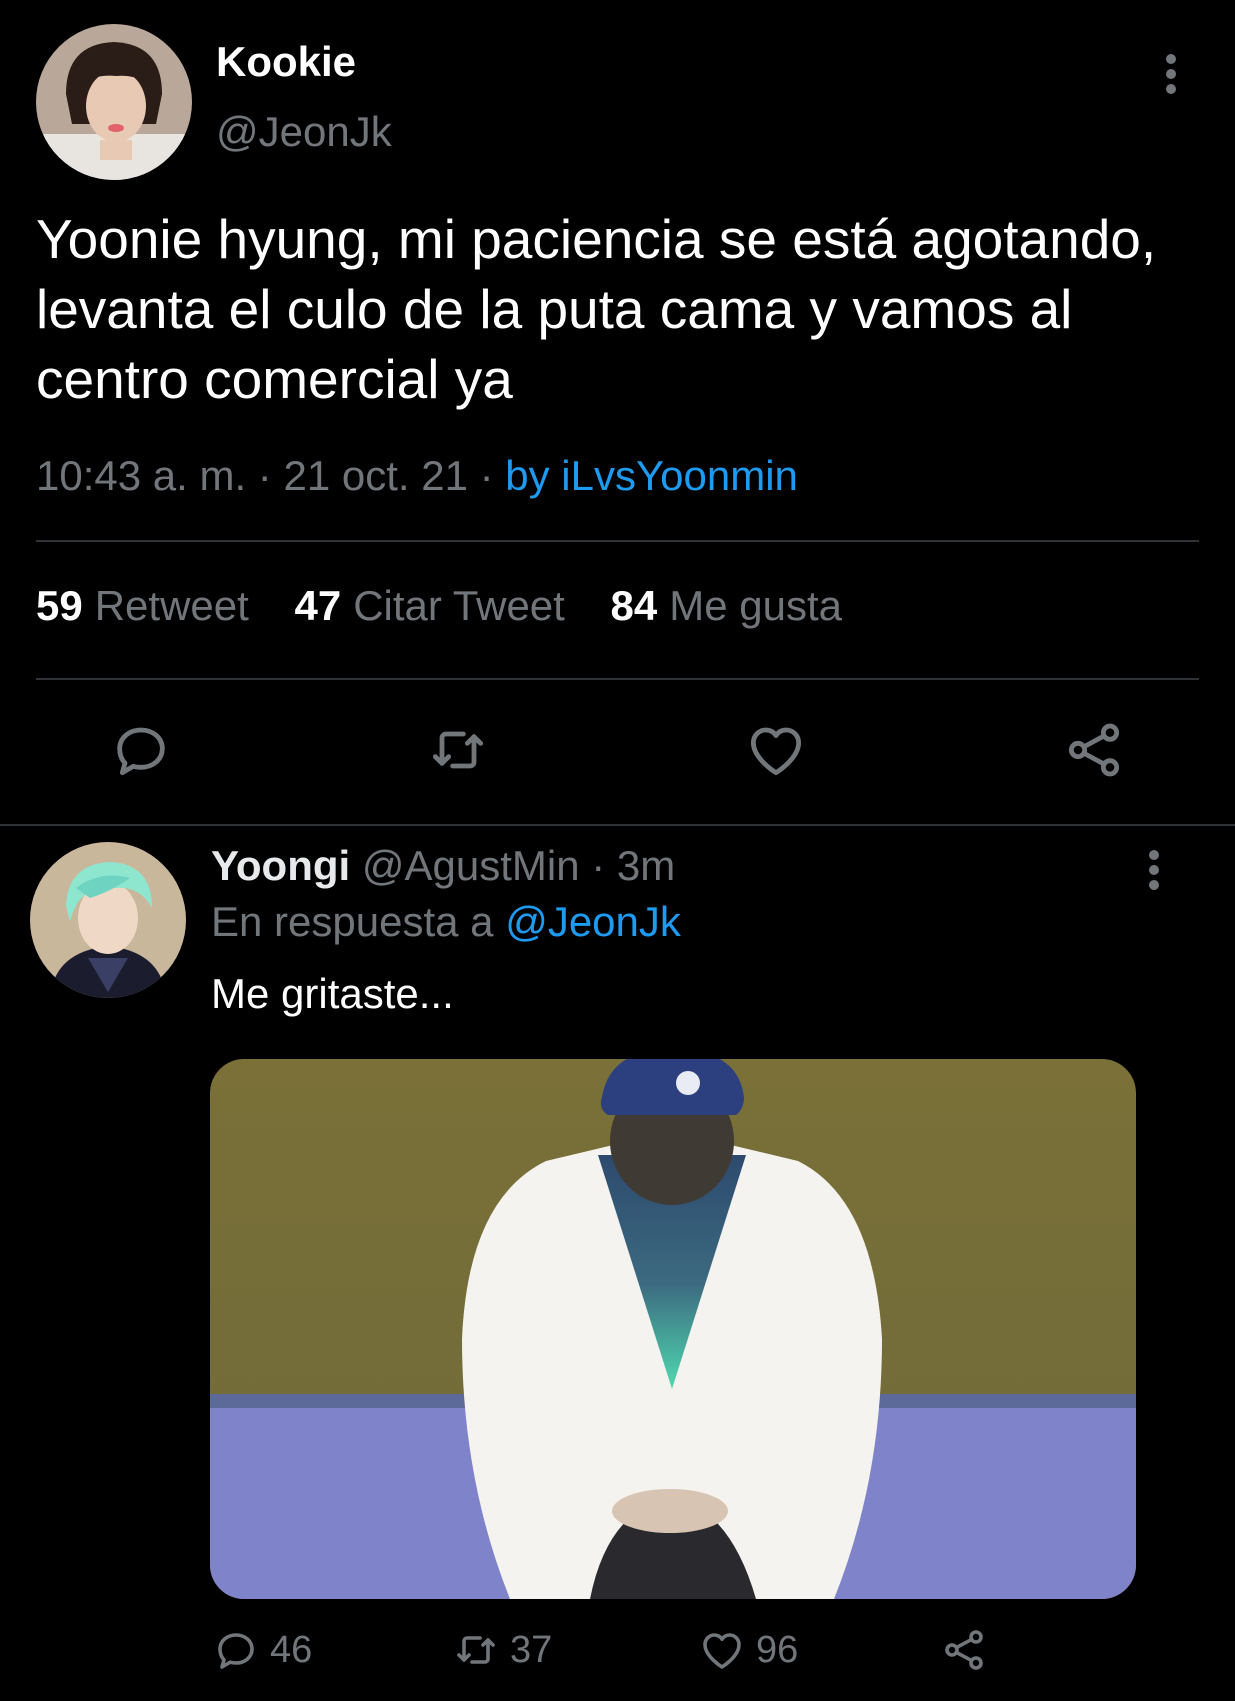 This screenshot has width=1235, height=1701. What do you see at coordinates (748, 1650) in the screenshot?
I see `like-action: 96` at bounding box center [748, 1650].